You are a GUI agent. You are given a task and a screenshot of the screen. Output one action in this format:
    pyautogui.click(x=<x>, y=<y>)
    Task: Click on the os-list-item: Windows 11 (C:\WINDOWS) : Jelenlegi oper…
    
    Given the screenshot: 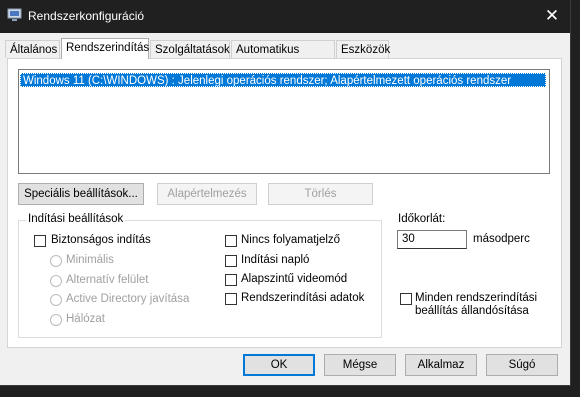 What is the action you would take?
    pyautogui.click(x=283, y=80)
    